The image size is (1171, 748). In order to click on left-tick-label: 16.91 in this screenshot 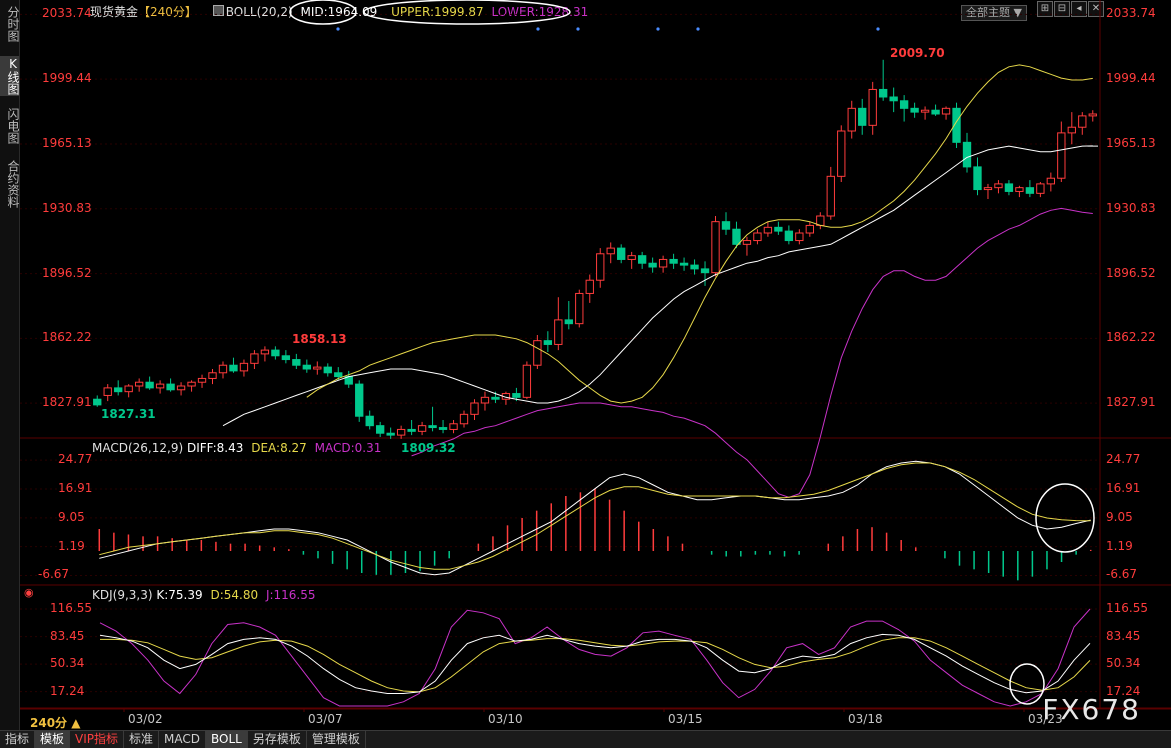, I will do `click(75, 487)`.